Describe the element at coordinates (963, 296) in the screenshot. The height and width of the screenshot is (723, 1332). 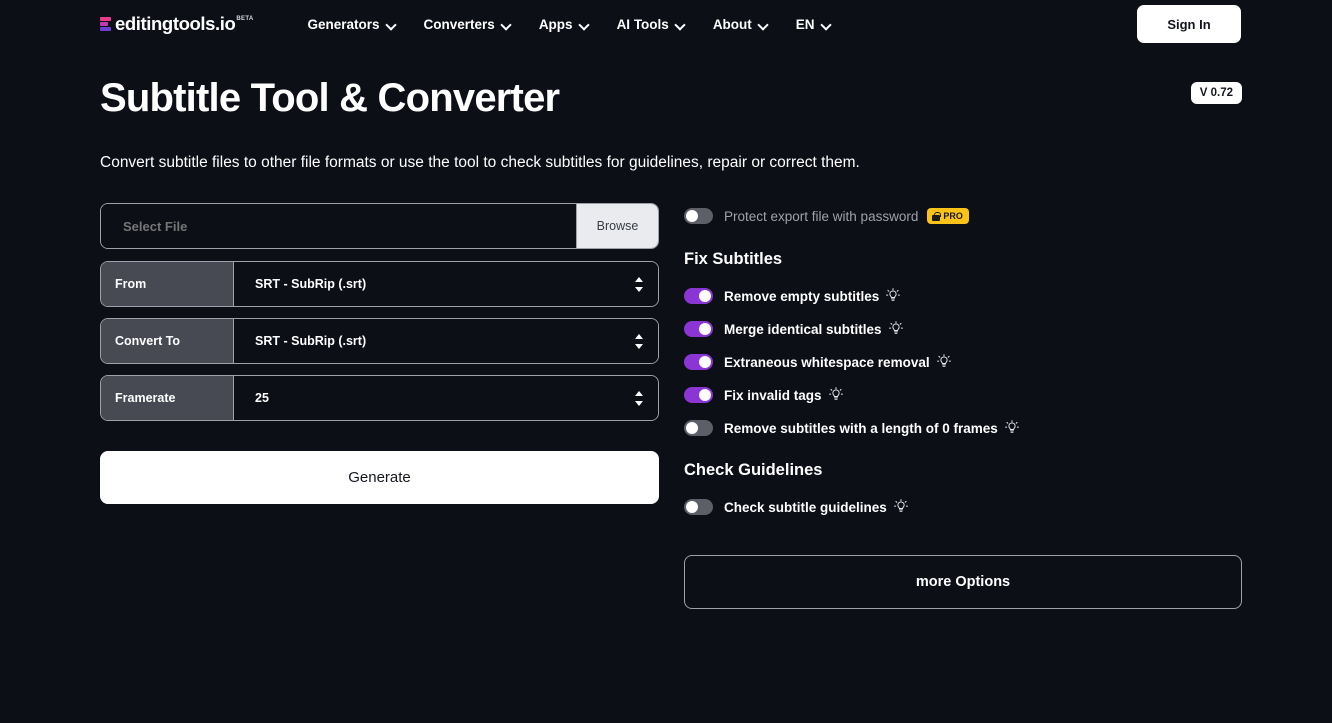
I see `option-remove-empty-subtitles: Remove empty subtitles` at that location.